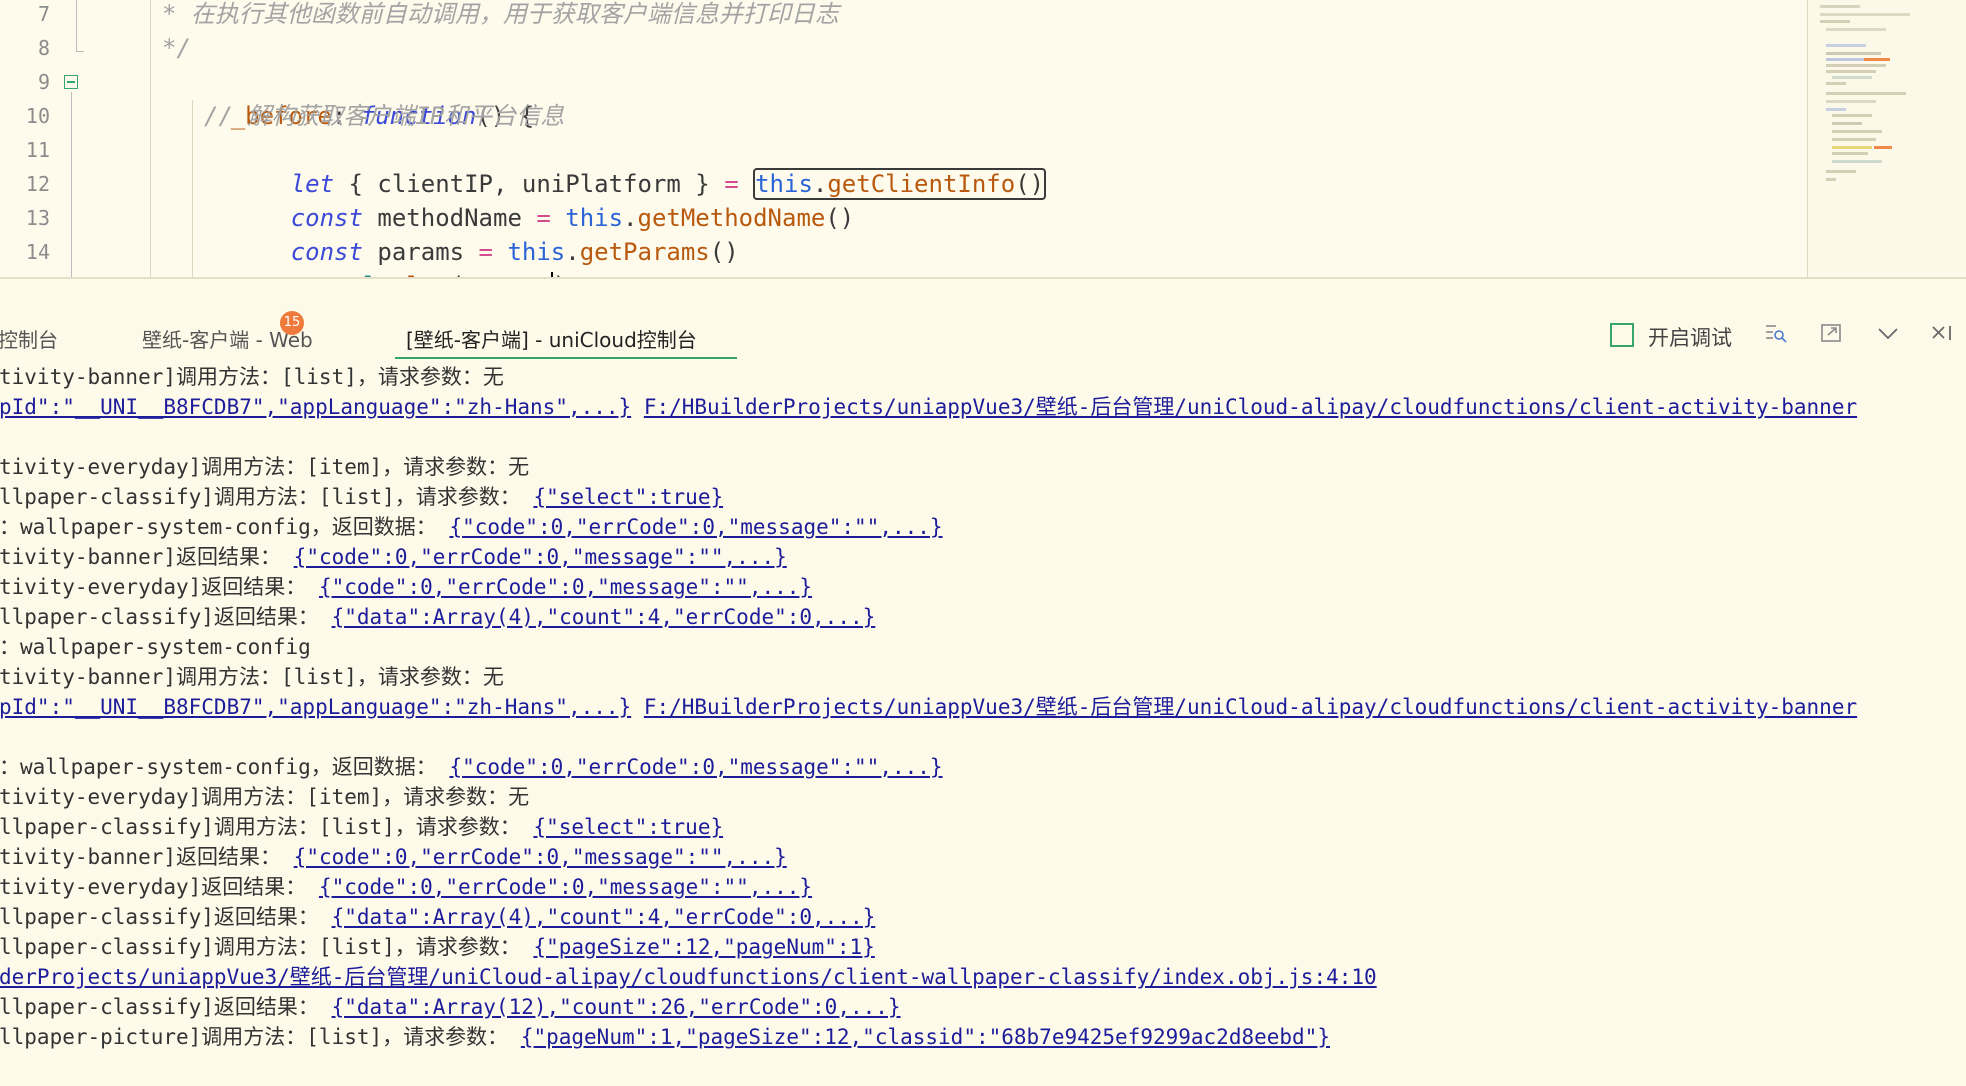 The height and width of the screenshot is (1086, 1966). I want to click on line-number: 13, so click(37, 218).